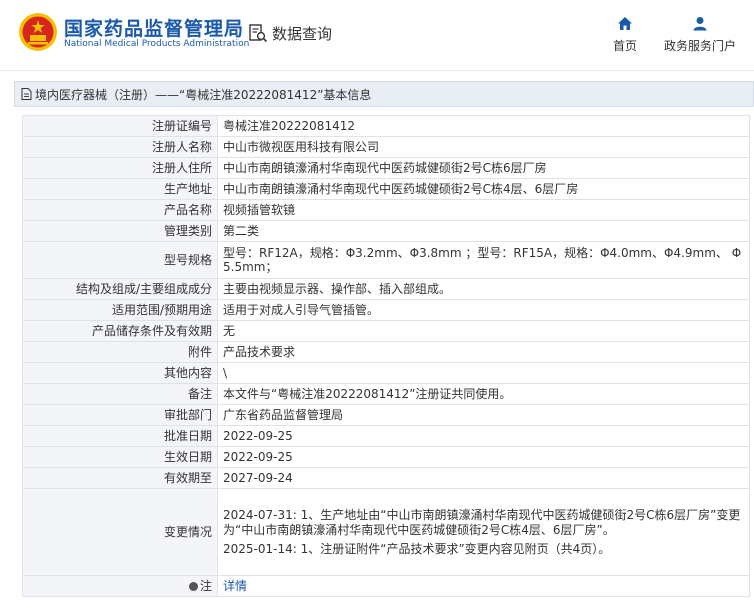 The height and width of the screenshot is (613, 754). Describe the element at coordinates (38, 32) in the screenshot. I see `emblem-logo-icon` at that location.